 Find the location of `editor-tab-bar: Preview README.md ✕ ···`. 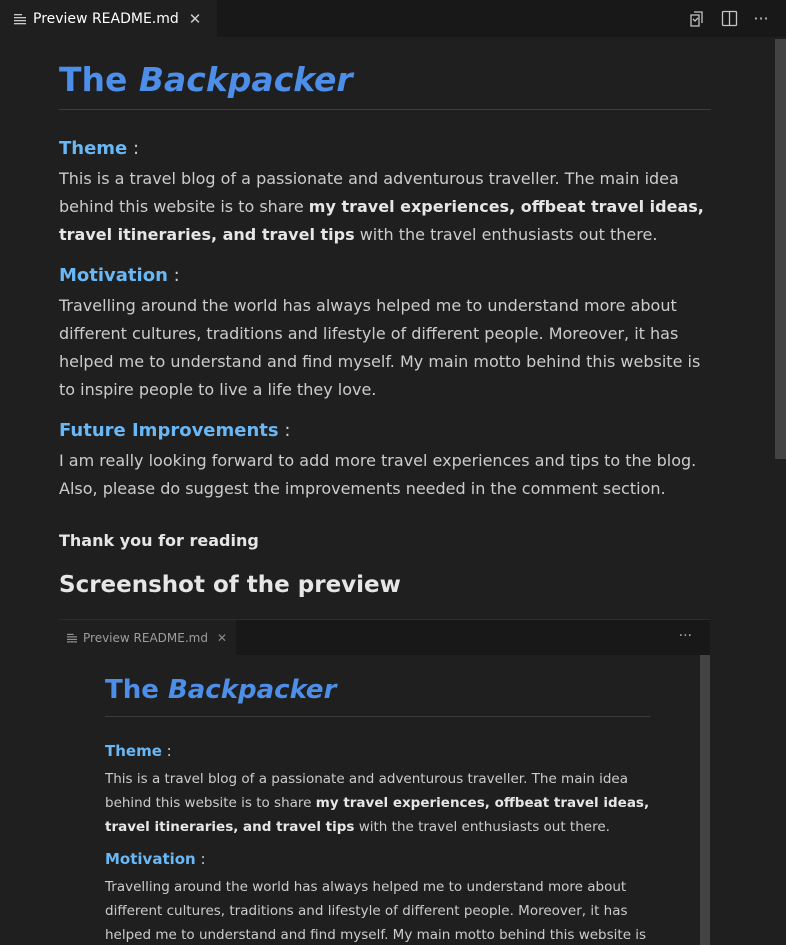

editor-tab-bar: Preview README.md ✕ ··· is located at coordinates (393, 18).